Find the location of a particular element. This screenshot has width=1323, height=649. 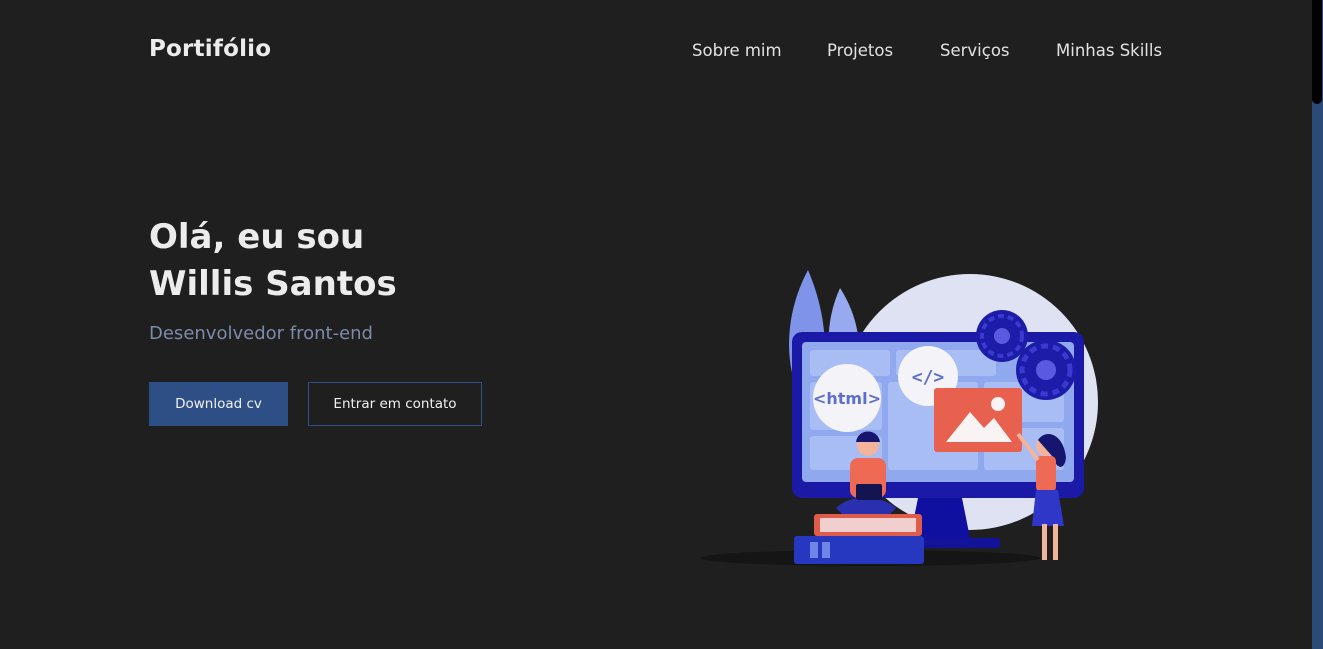

download-cv-button: Download cv is located at coordinates (218, 404).